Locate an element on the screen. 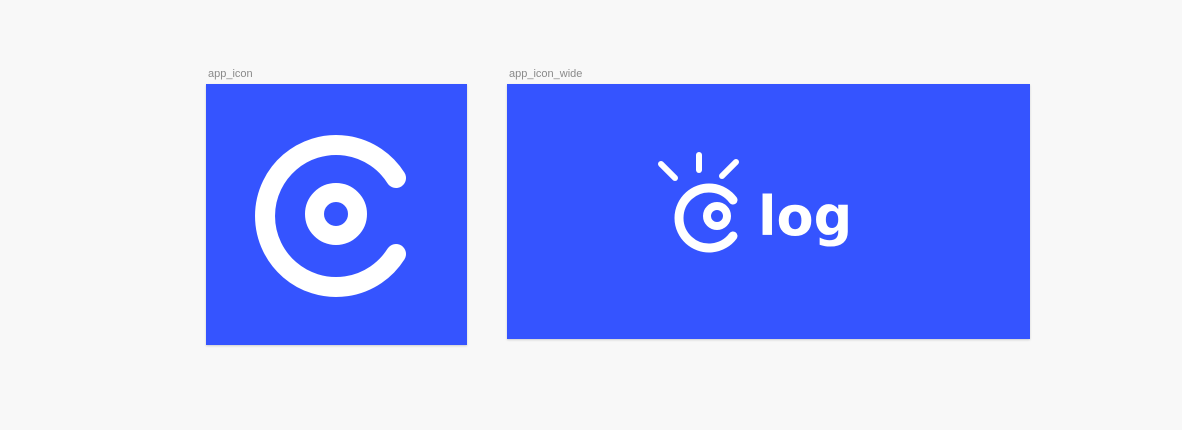 The width and height of the screenshot is (1182, 430). logo-wordmark: log is located at coordinates (805, 216).